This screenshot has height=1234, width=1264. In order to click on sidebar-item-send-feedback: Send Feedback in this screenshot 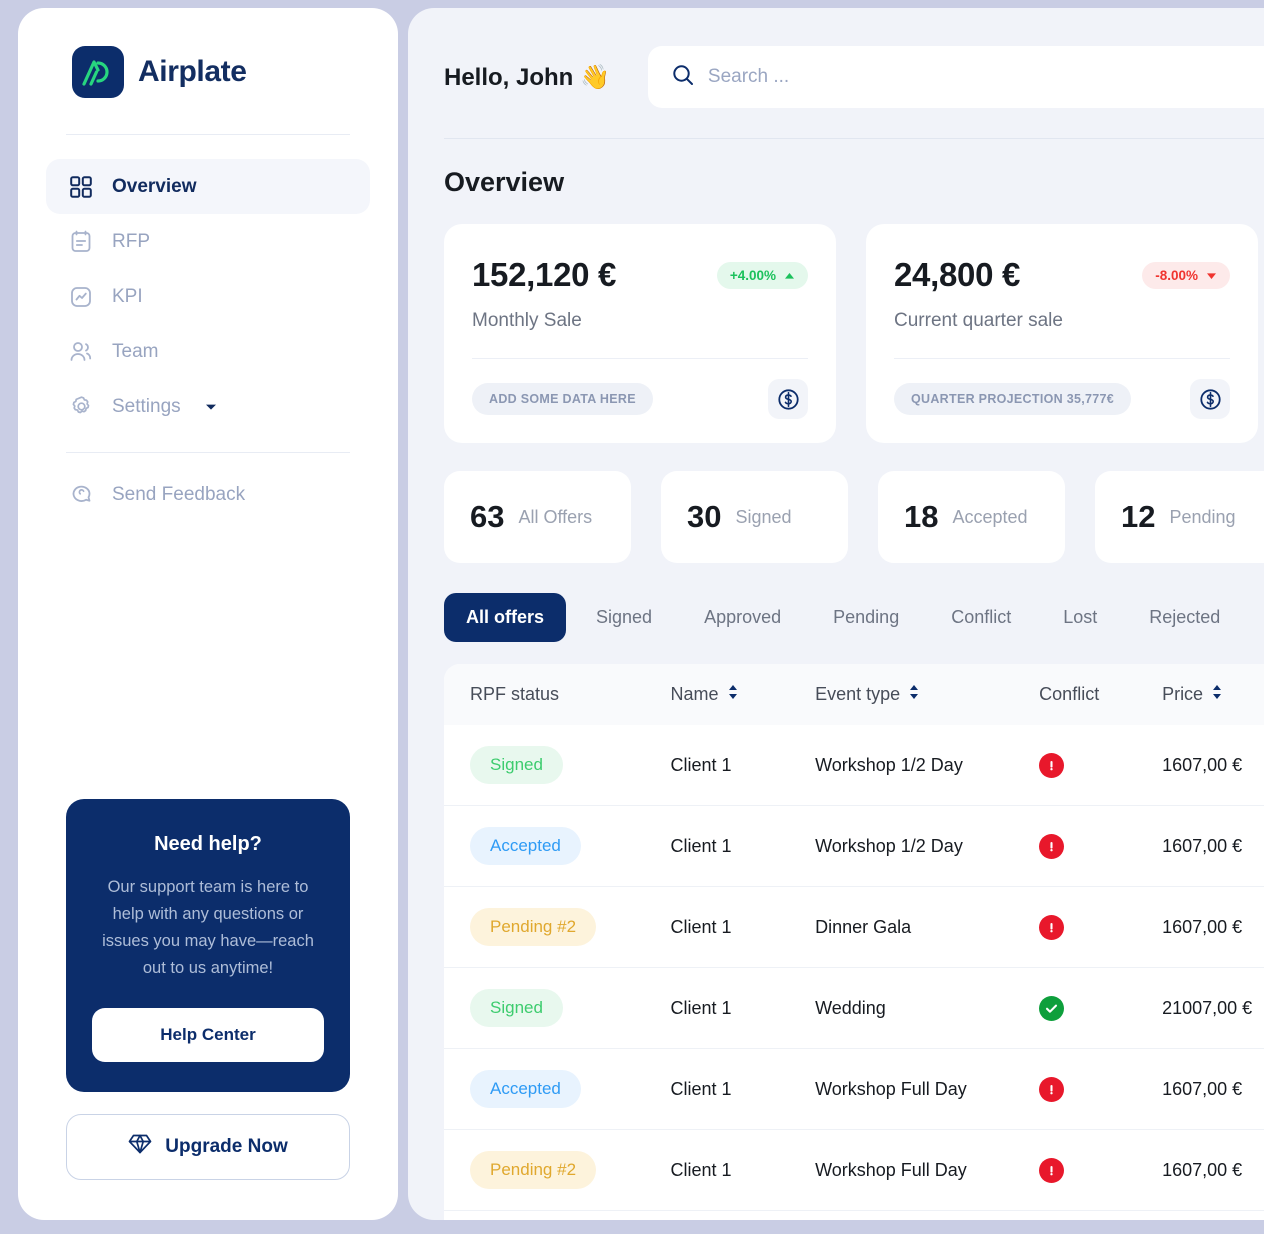, I will do `click(208, 494)`.